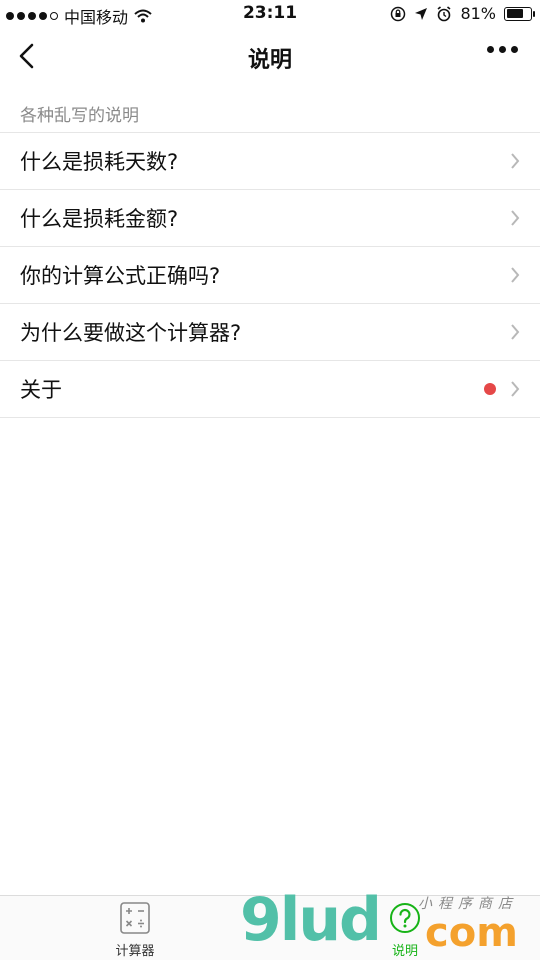  Describe the element at coordinates (135, 918) in the screenshot. I see `calculator-icon` at that location.